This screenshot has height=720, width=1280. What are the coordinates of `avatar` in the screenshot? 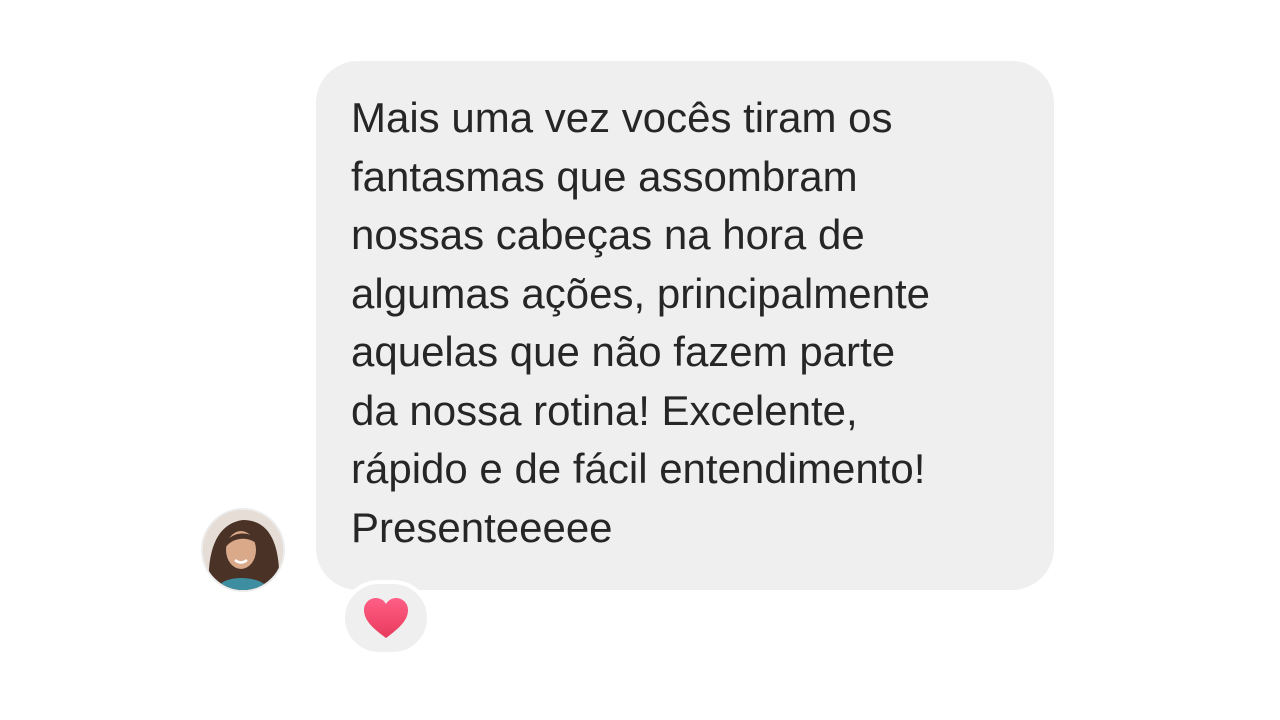 It's located at (243, 550).